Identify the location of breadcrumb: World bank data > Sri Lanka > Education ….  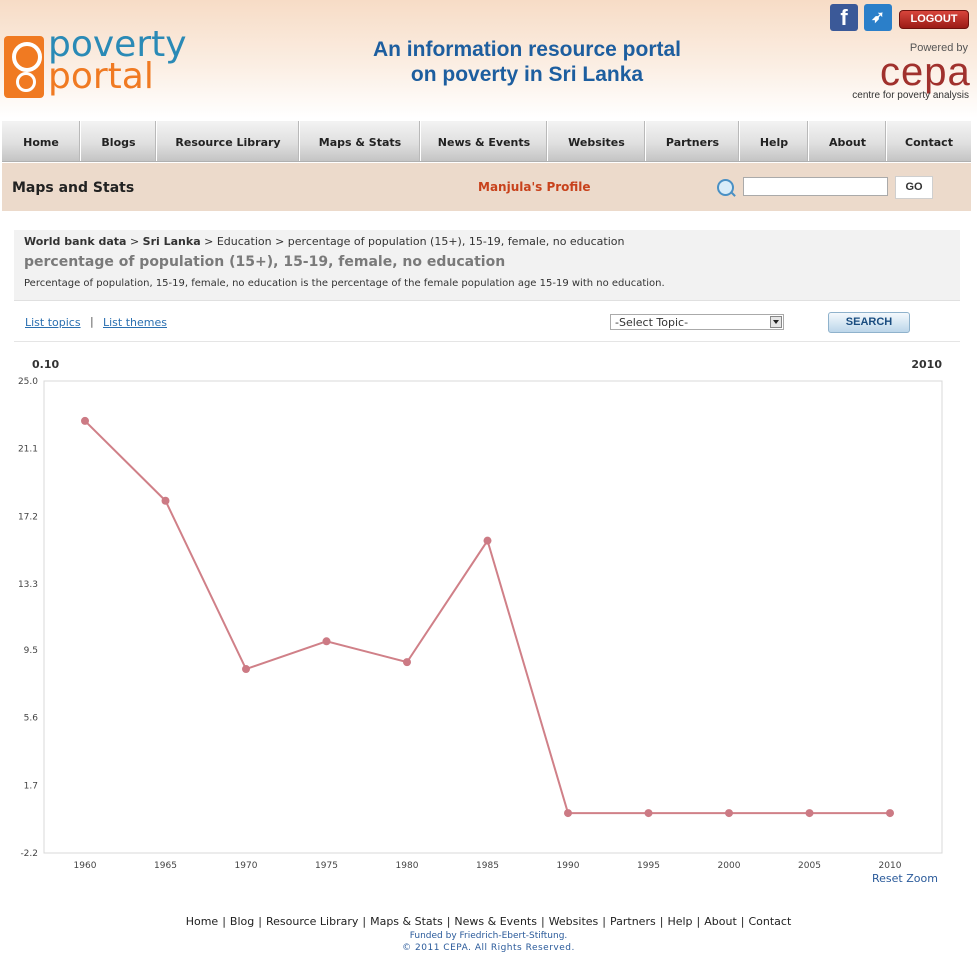
(324, 241).